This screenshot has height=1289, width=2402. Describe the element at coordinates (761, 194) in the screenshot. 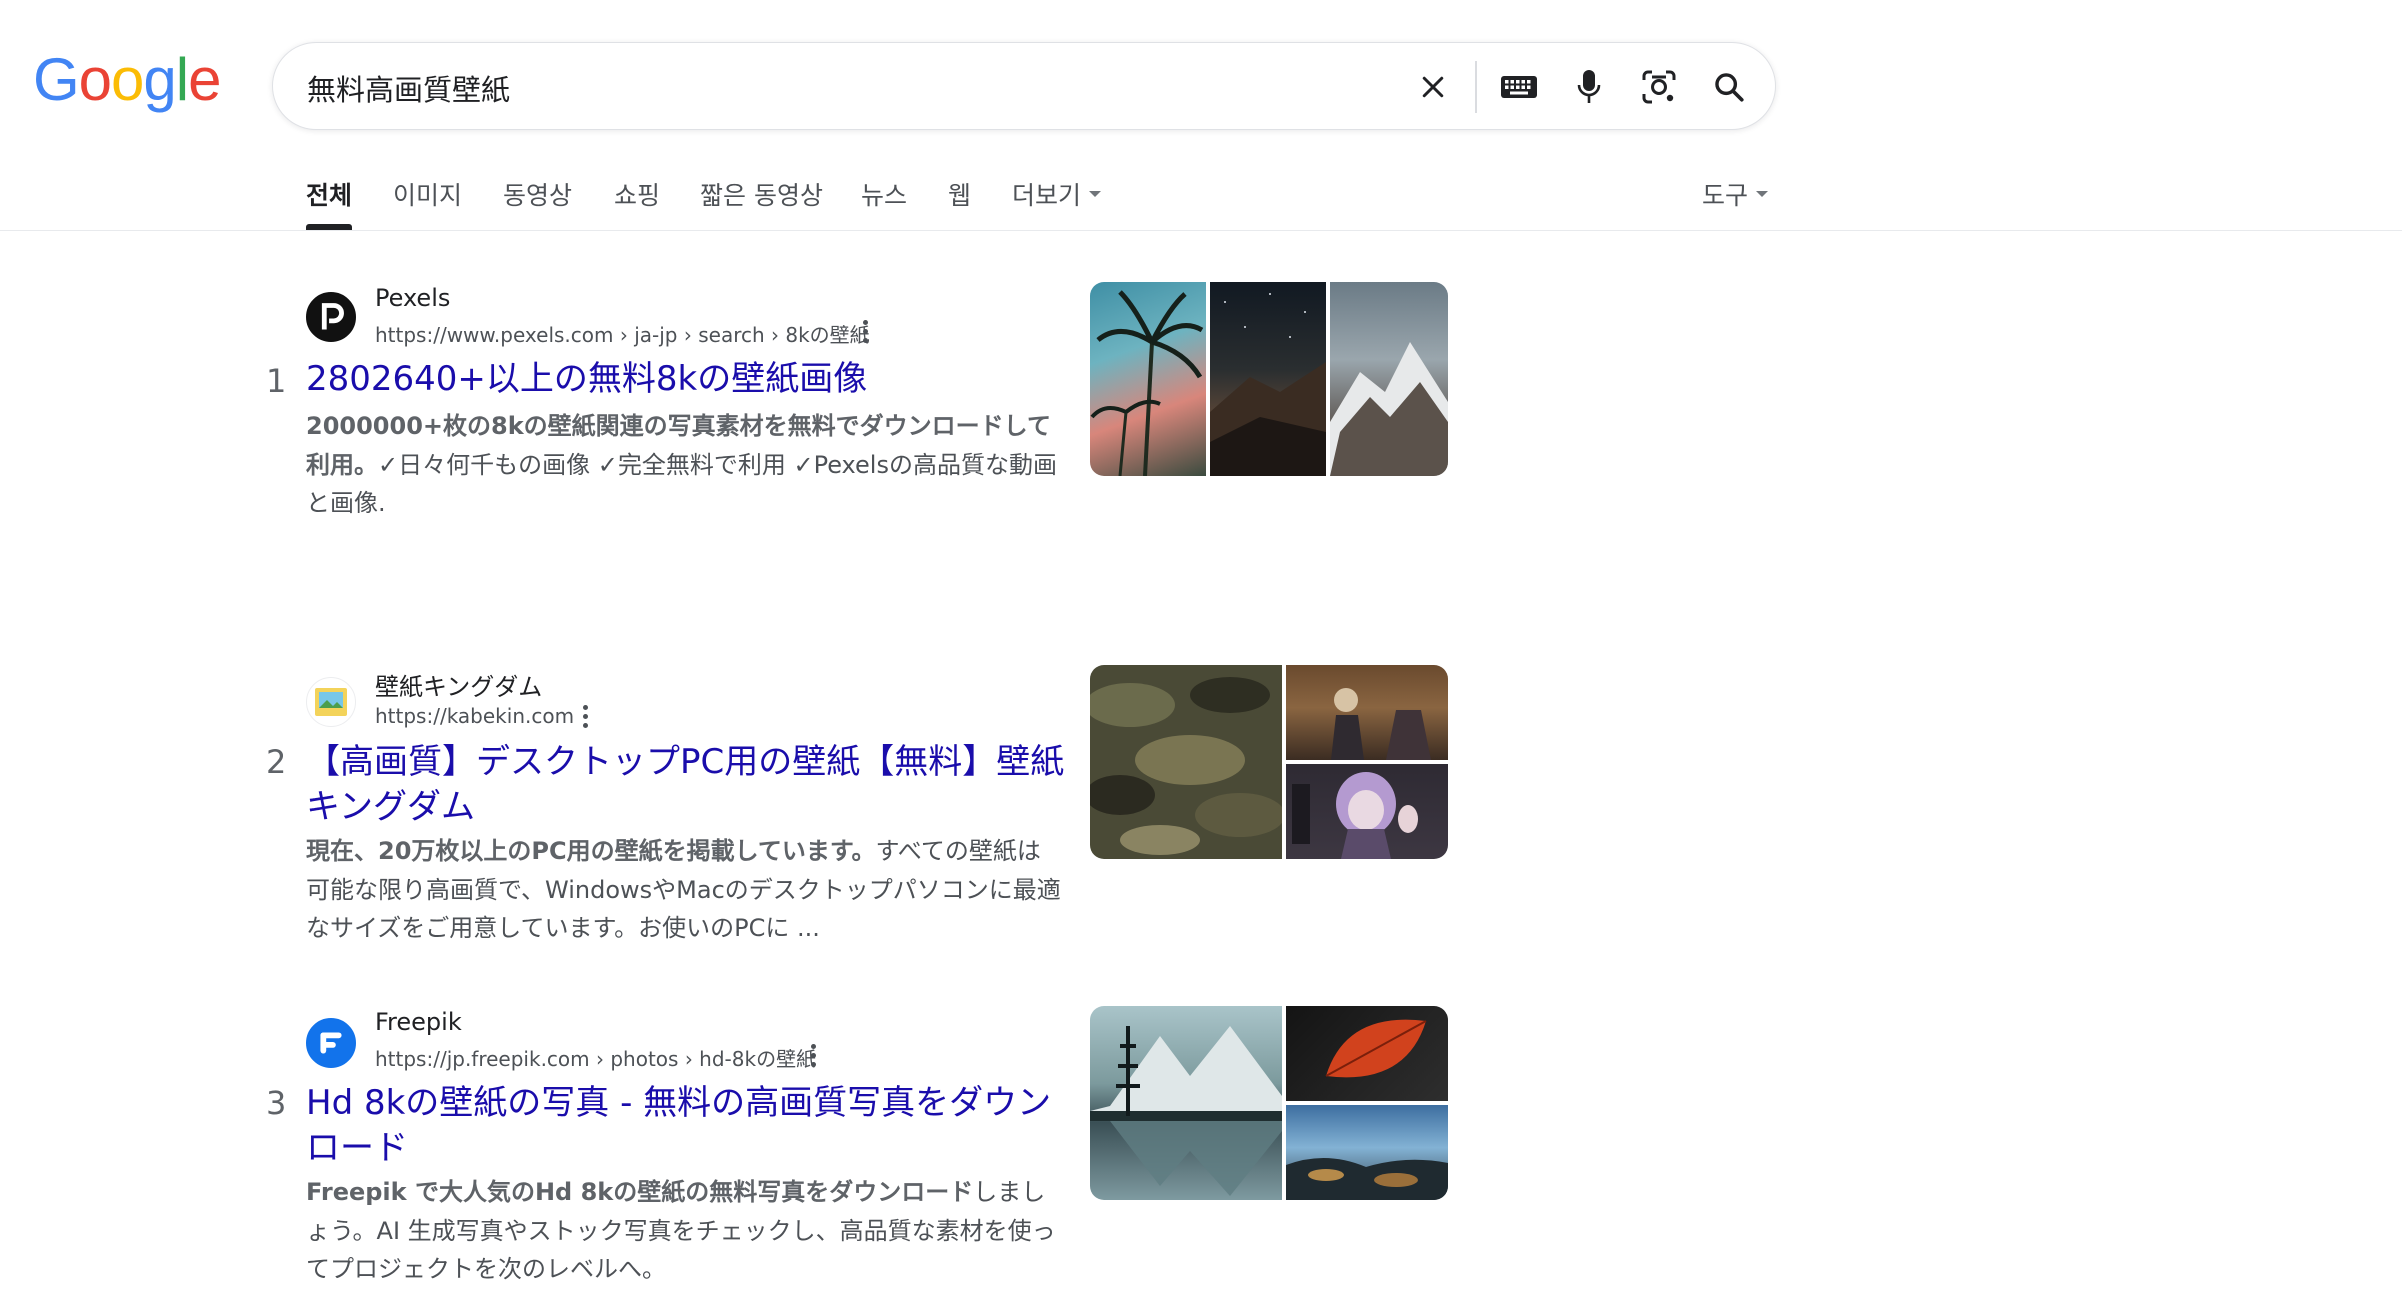

I see `tab-short-videos: 짧은 동영상` at that location.